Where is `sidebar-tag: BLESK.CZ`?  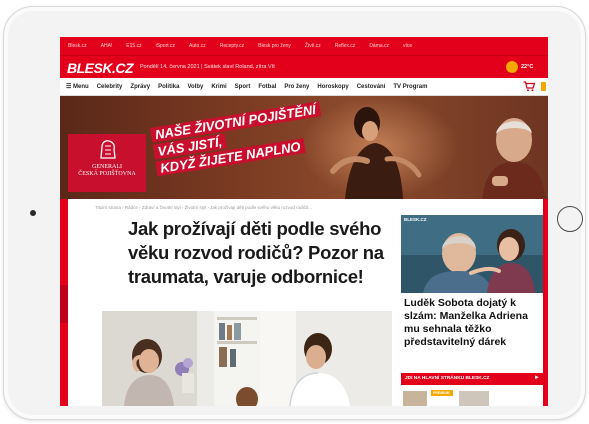
sidebar-tag: BLESK.CZ is located at coordinates (415, 219).